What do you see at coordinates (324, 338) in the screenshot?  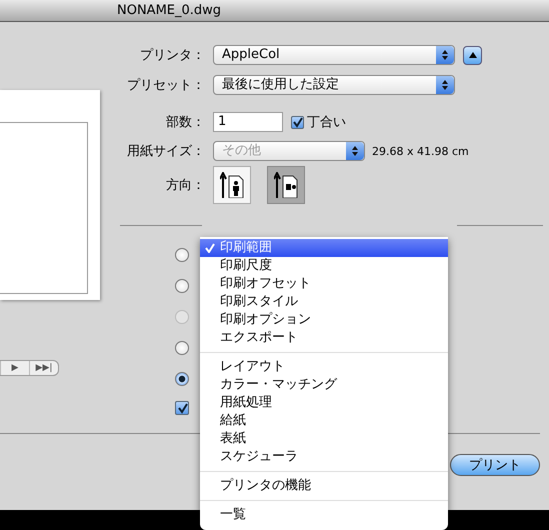 I see `menu-item: エクスポート` at bounding box center [324, 338].